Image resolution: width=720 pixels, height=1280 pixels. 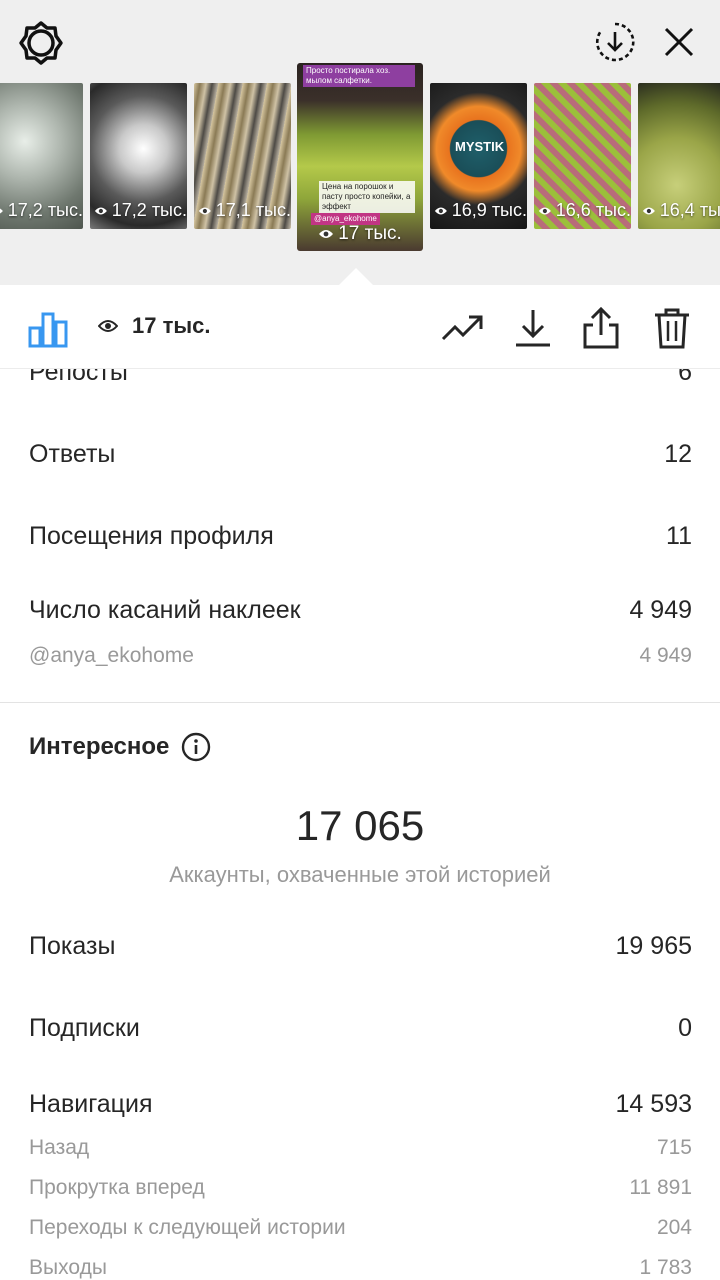 What do you see at coordinates (59, 1147) in the screenshot?
I see `metric-label: Назад` at bounding box center [59, 1147].